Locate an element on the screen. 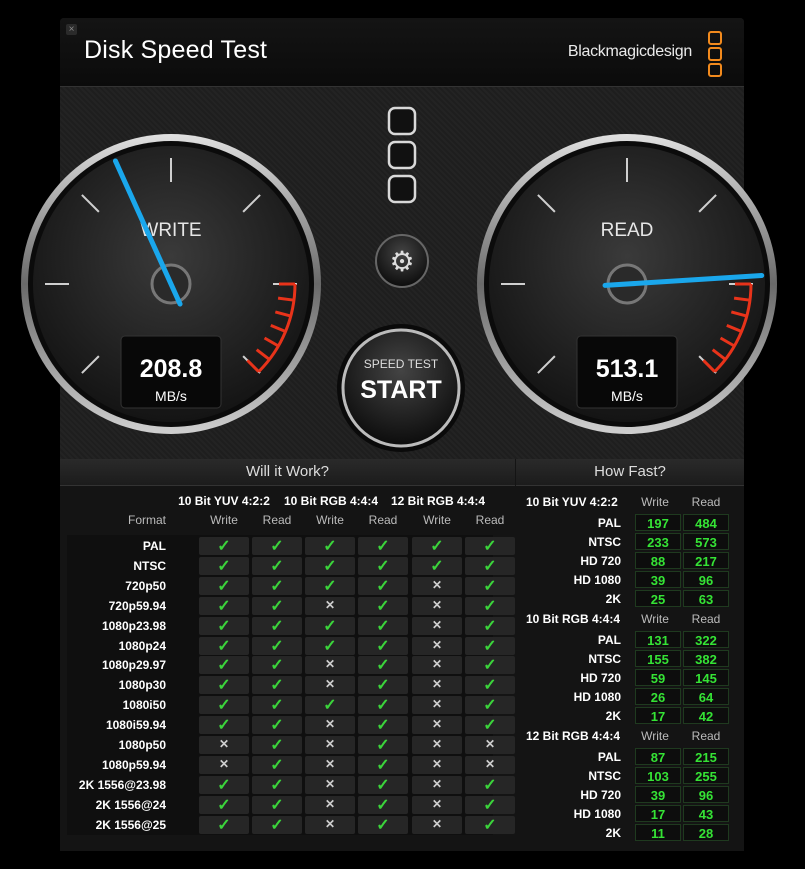 The width and height of the screenshot is (805, 869). read-speed-value: 484 is located at coordinates (706, 522).